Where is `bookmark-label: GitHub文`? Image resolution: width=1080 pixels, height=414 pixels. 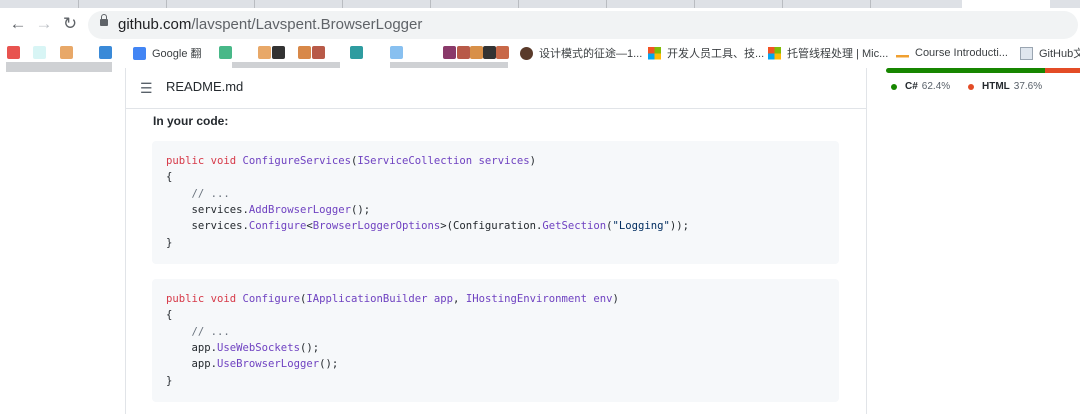 bookmark-label: GitHub文 is located at coordinates (1059, 54).